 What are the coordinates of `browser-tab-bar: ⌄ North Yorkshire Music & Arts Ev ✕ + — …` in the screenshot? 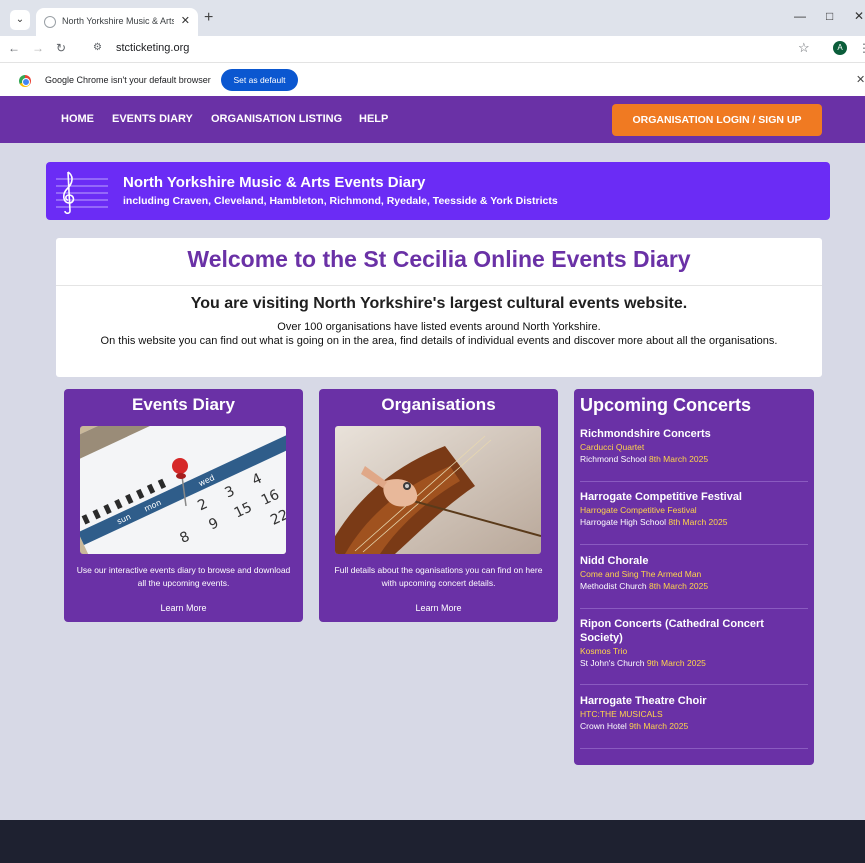 It's located at (432, 18).